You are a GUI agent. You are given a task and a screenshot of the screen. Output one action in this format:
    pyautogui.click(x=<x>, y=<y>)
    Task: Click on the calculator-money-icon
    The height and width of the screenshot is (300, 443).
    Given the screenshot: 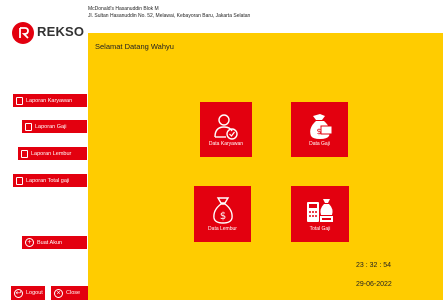 What is the action you would take?
    pyautogui.click(x=320, y=210)
    